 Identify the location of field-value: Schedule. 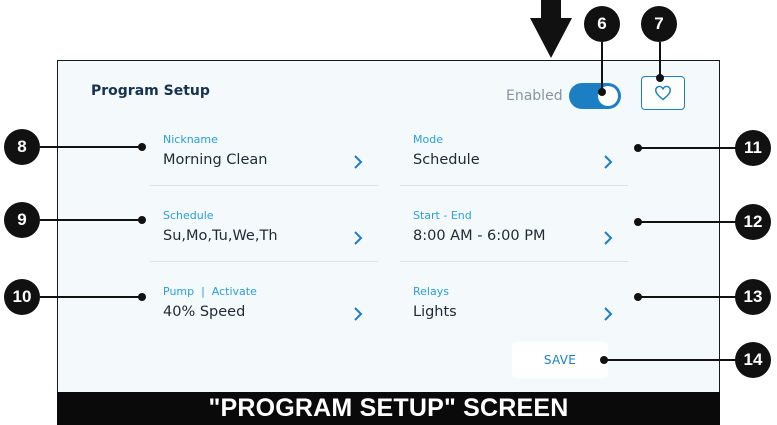
(446, 160).